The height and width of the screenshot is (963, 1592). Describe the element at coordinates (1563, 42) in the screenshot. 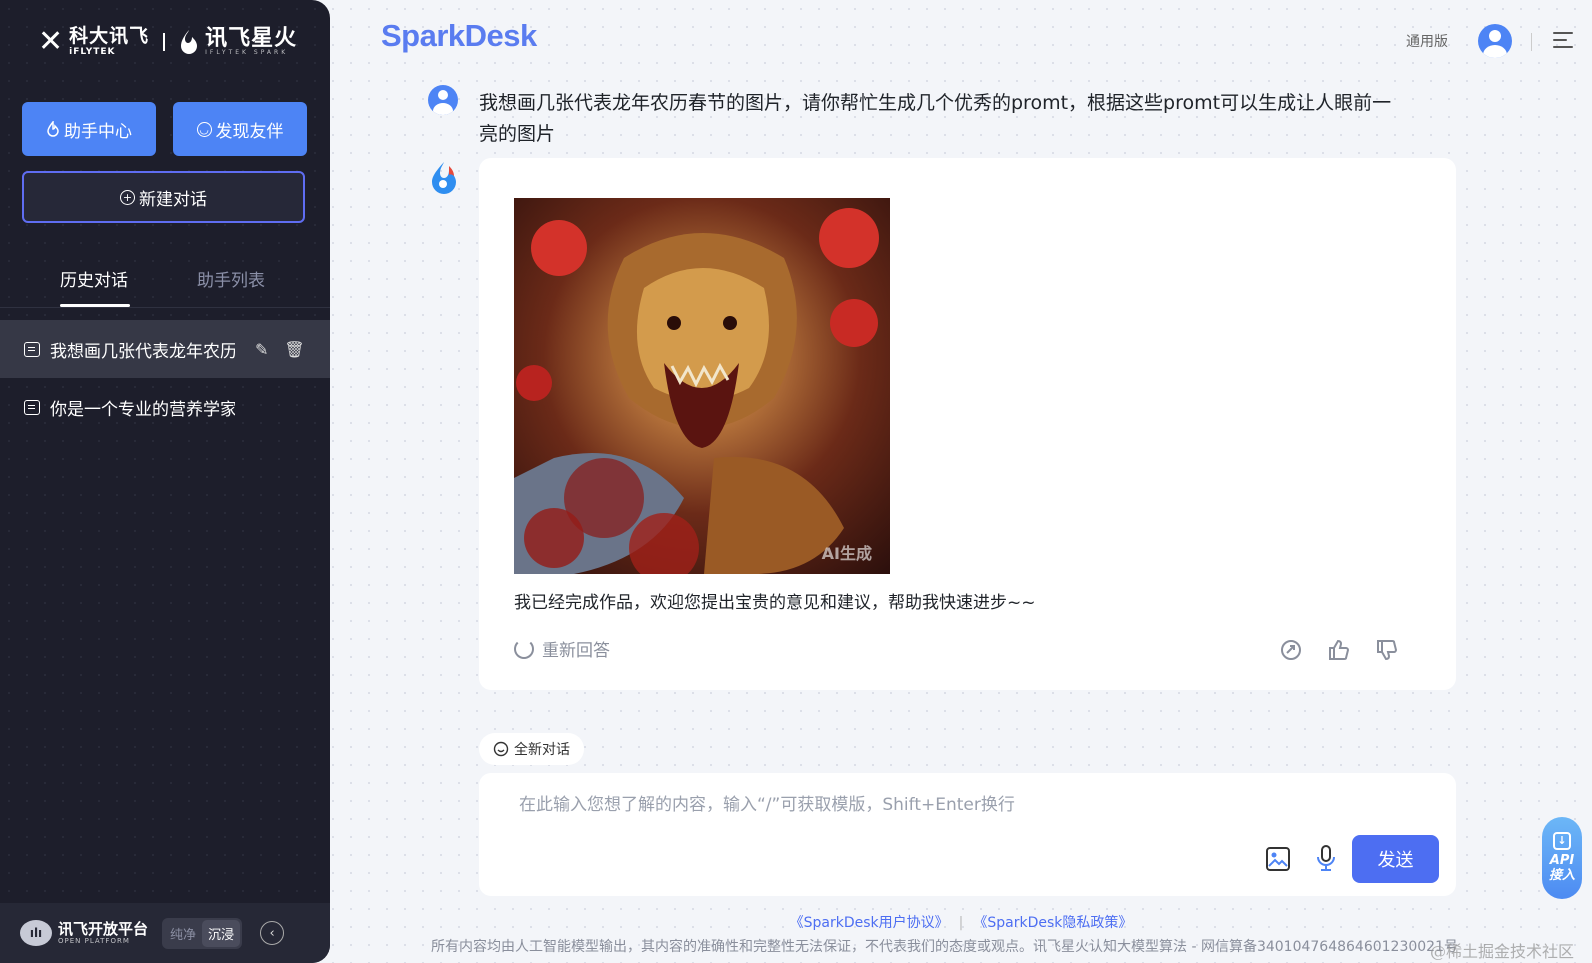

I see `menu-icon` at that location.